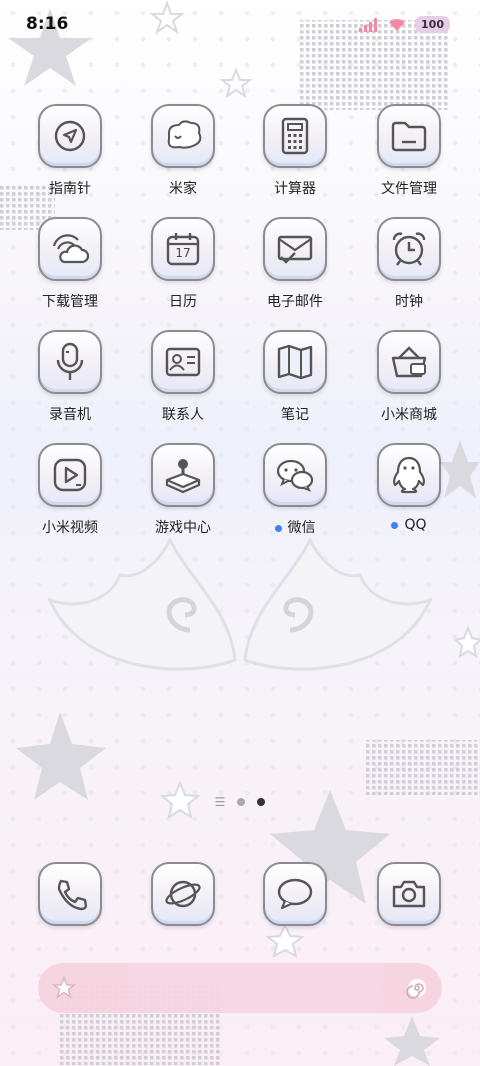 The width and height of the screenshot is (480, 1066). What do you see at coordinates (295, 362) in the screenshot?
I see `notes-book-icon` at bounding box center [295, 362].